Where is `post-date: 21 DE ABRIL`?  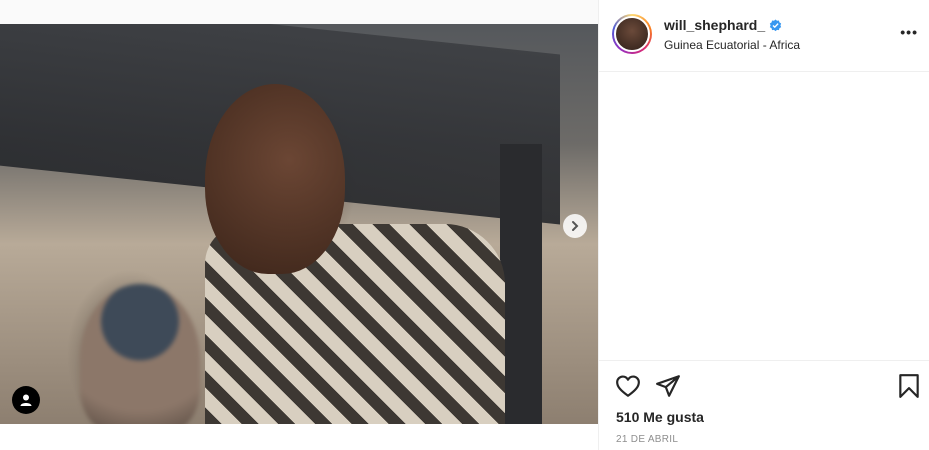 post-date: 21 DE ABRIL is located at coordinates (647, 439).